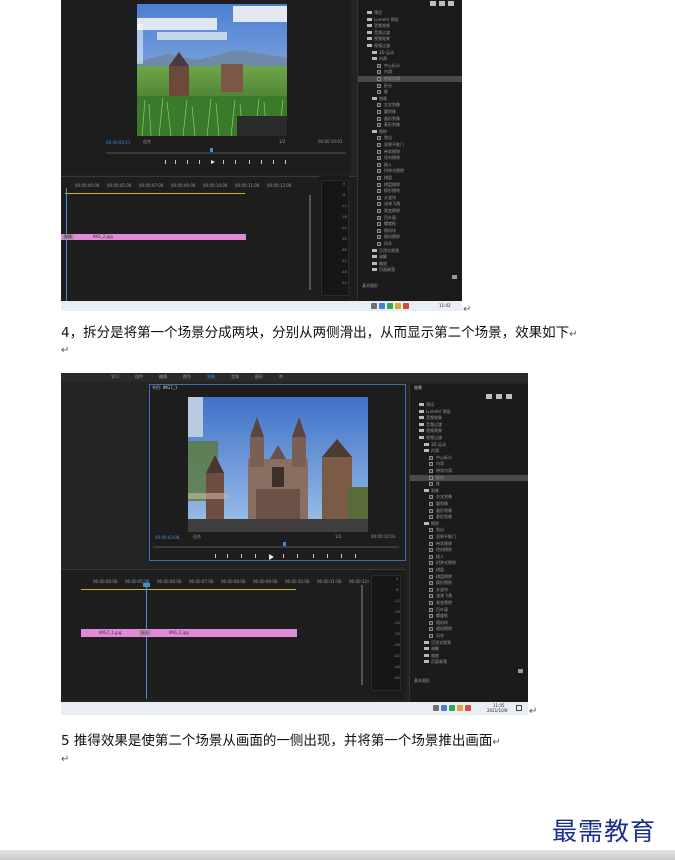 This screenshot has height=860, width=675. Describe the element at coordinates (469, 445) in the screenshot. I see `effects-folder: 3D 运动` at that location.